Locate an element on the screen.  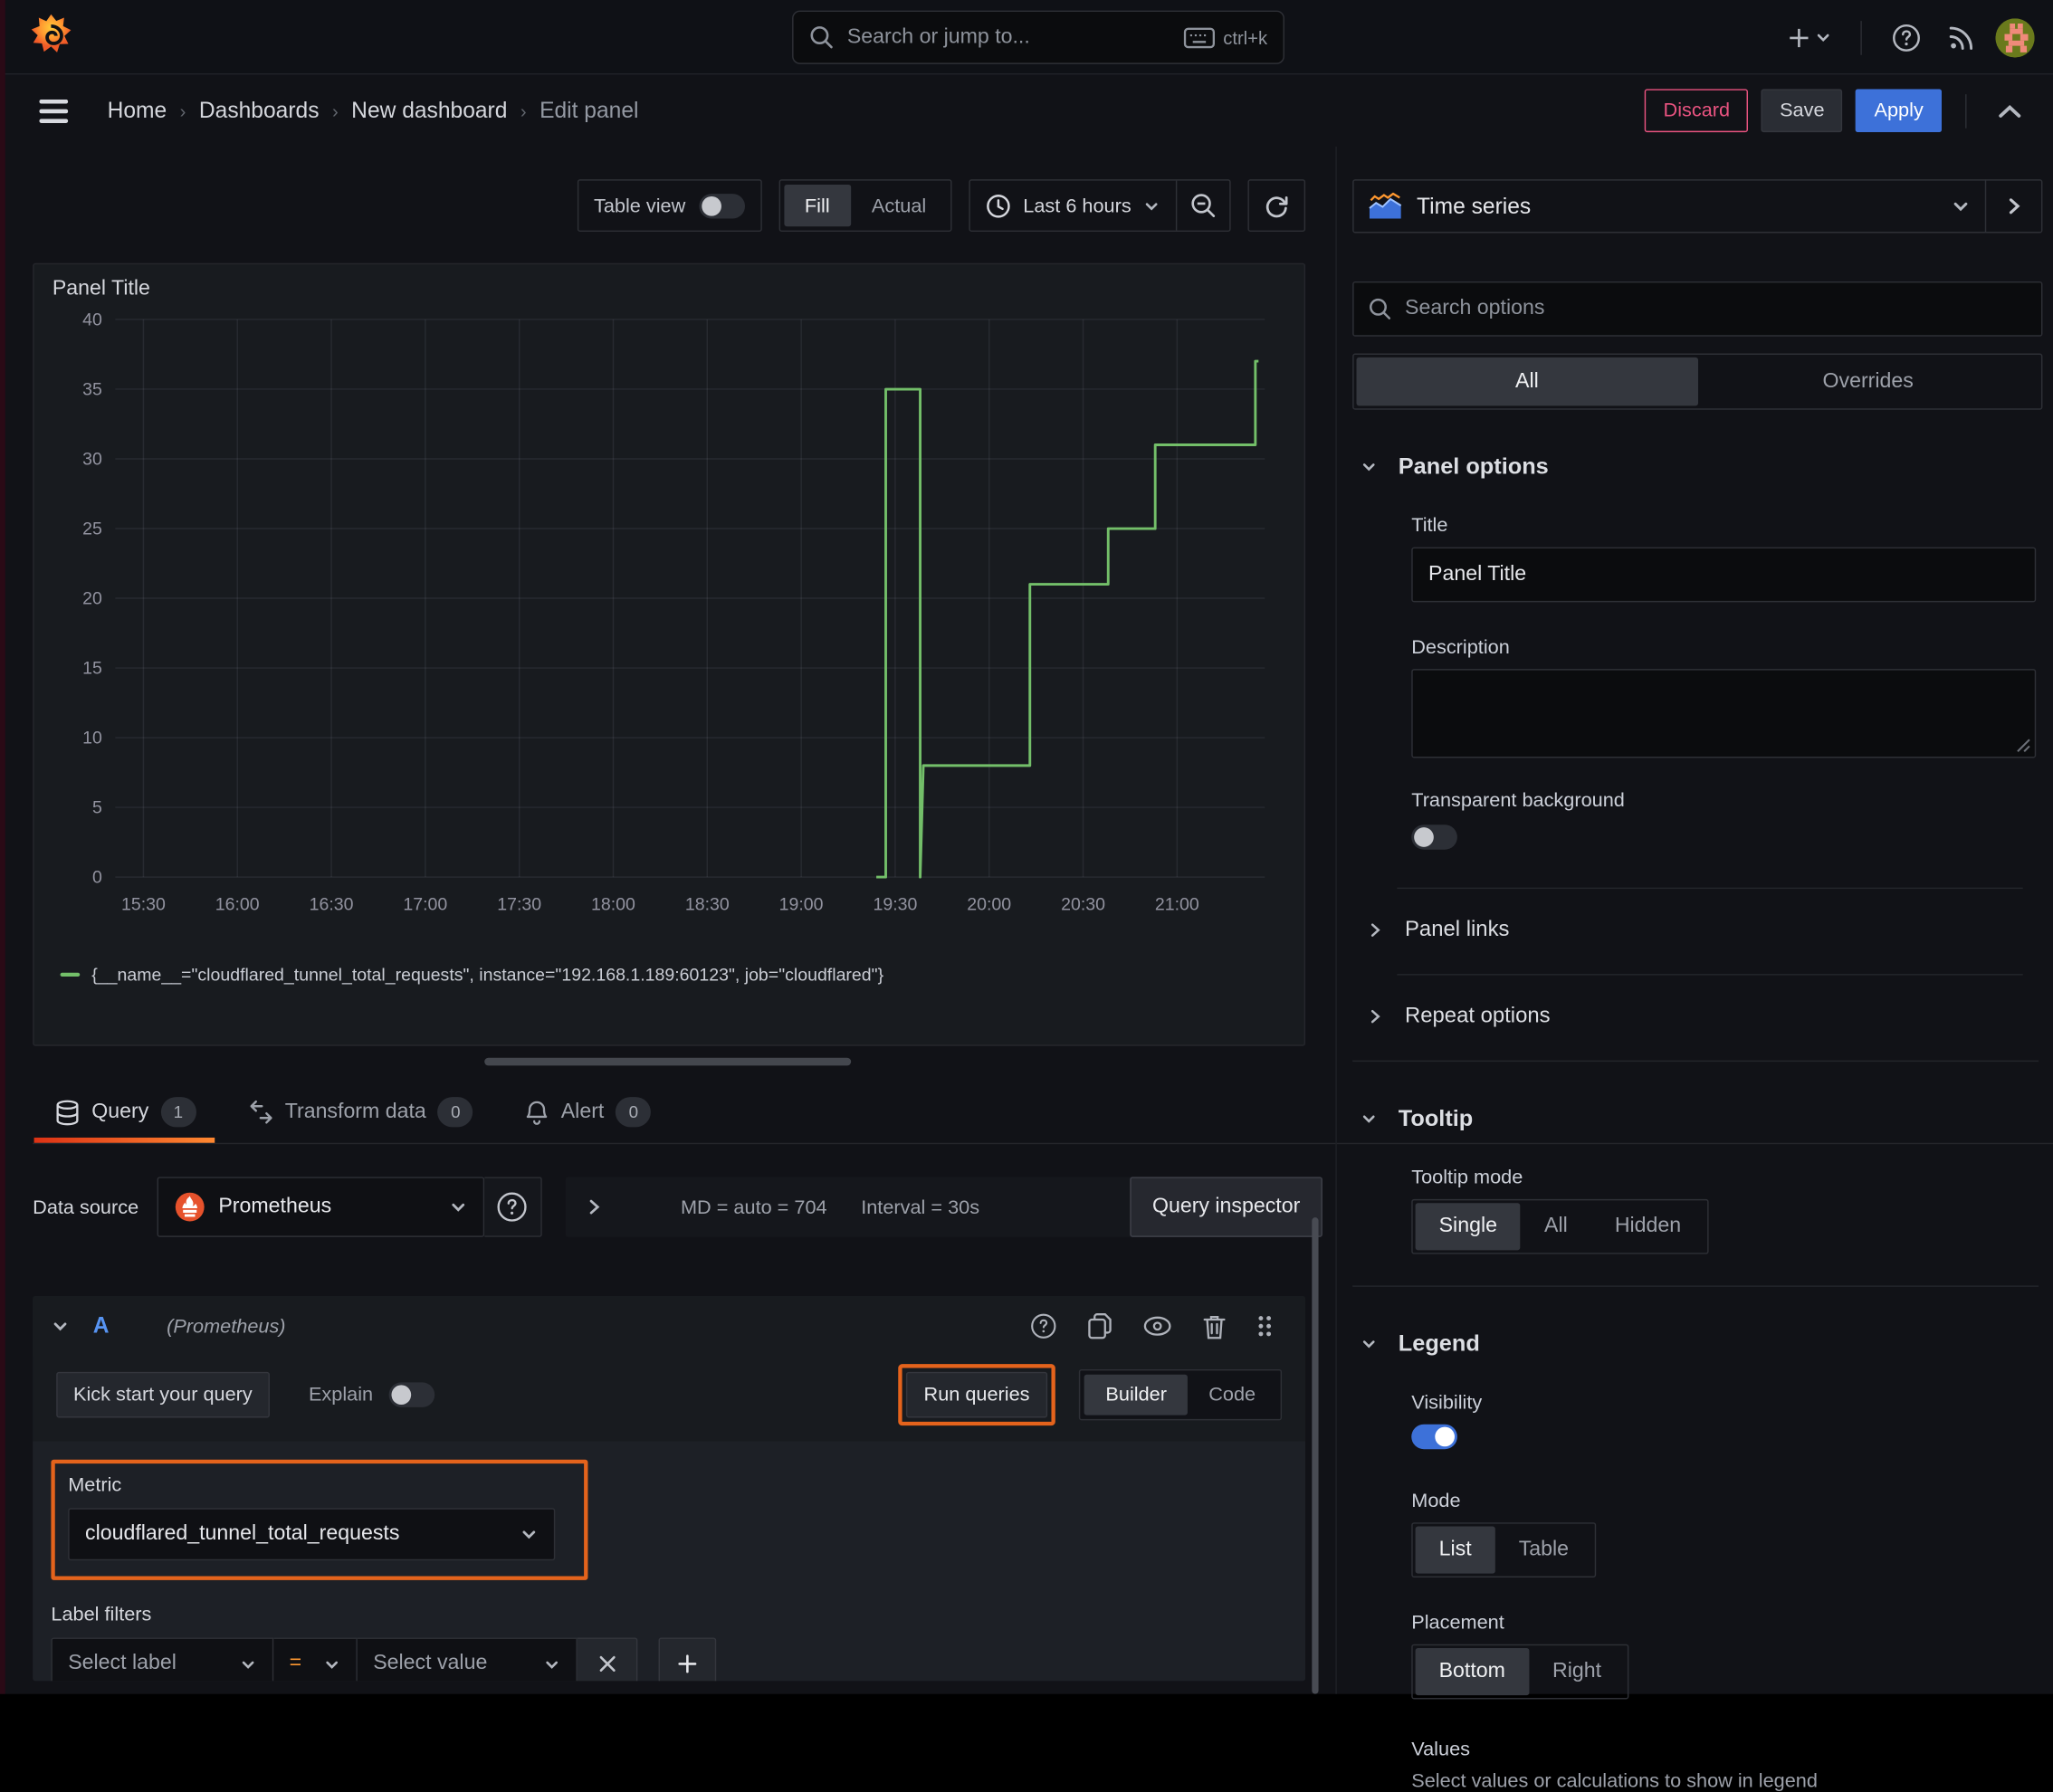
bell-icon is located at coordinates (537, 1113).